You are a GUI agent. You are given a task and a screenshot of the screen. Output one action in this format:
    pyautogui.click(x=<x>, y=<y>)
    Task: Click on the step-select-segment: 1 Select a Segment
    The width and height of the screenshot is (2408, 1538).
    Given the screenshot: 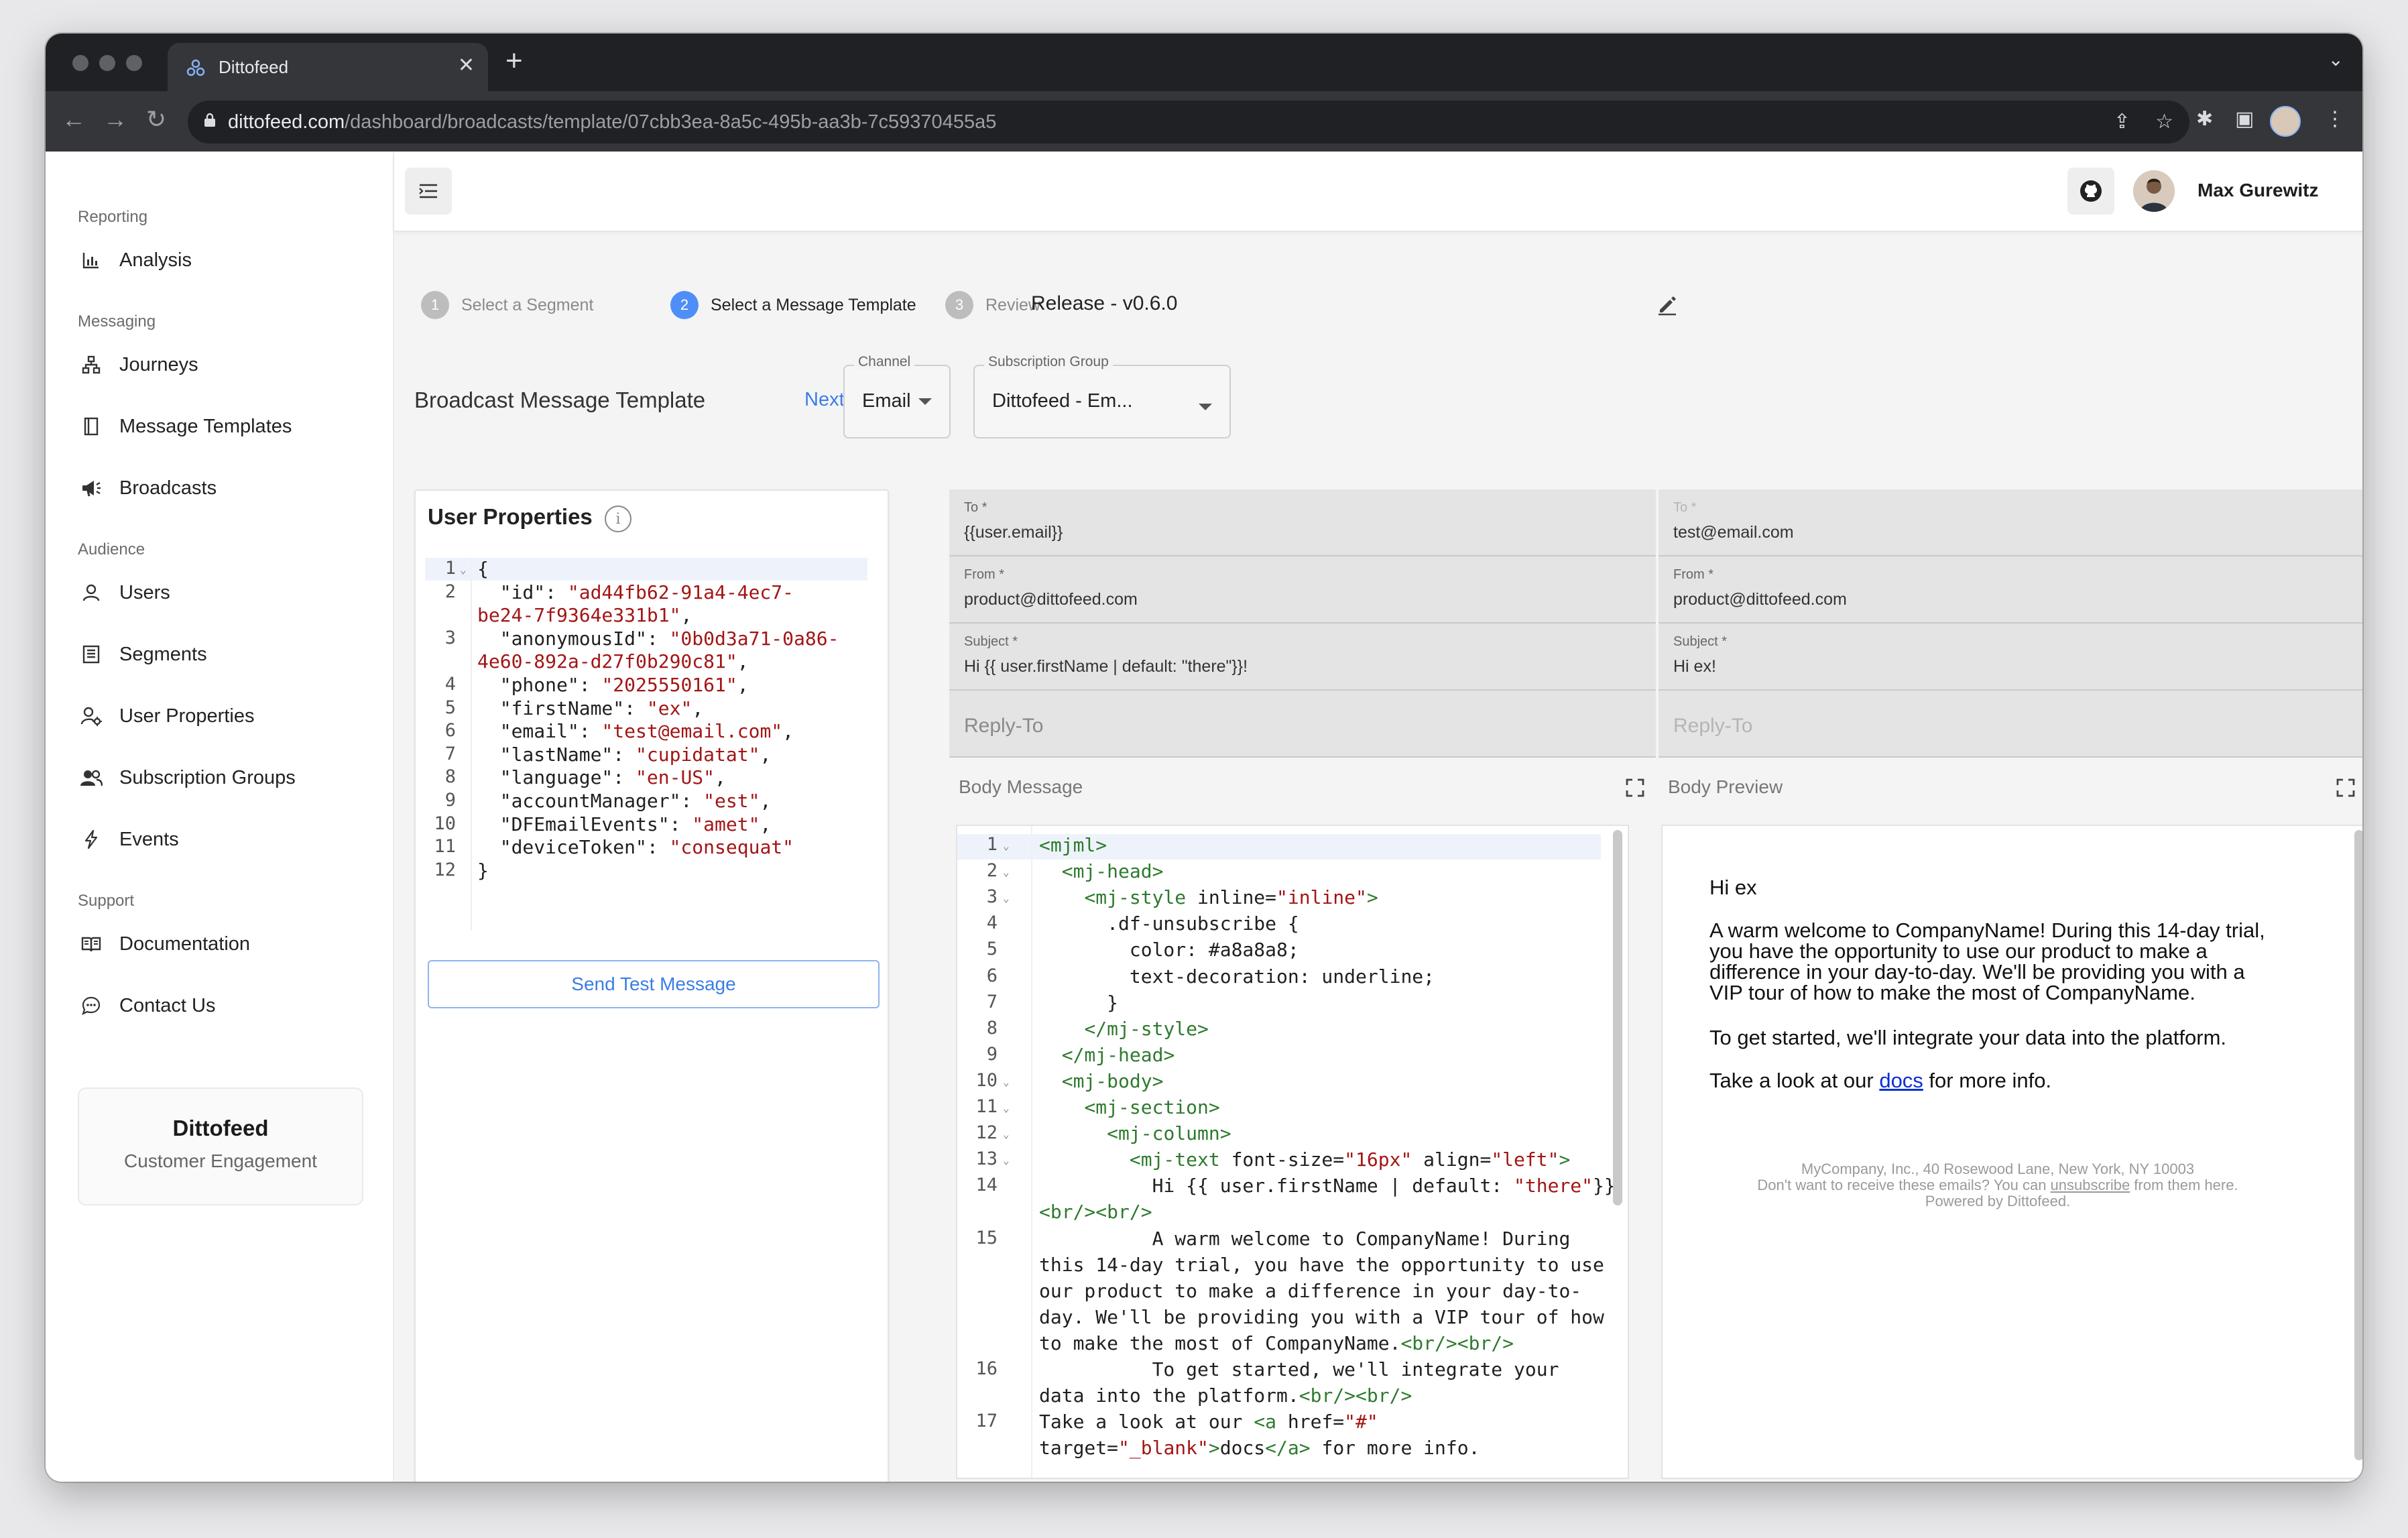 What is the action you would take?
    pyautogui.click(x=507, y=305)
    